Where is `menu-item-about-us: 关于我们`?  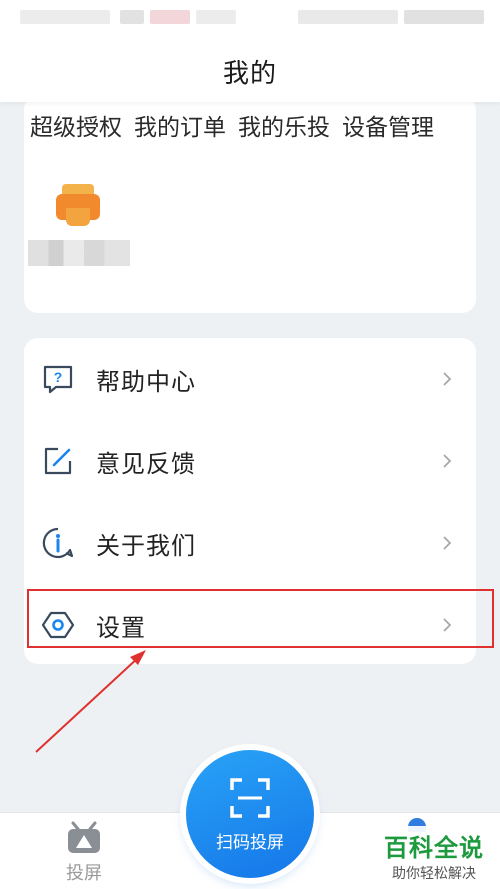 menu-item-about-us: 关于我们 is located at coordinates (250, 543).